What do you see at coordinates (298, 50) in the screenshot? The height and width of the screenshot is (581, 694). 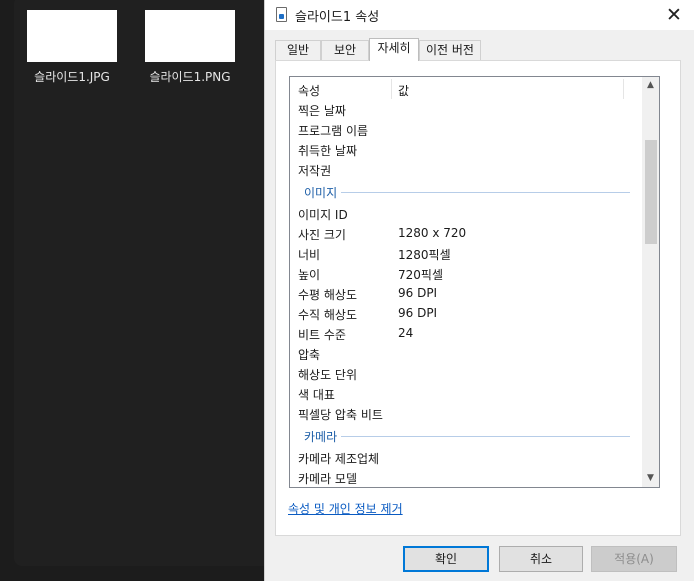 I see `tab-general: 일반` at bounding box center [298, 50].